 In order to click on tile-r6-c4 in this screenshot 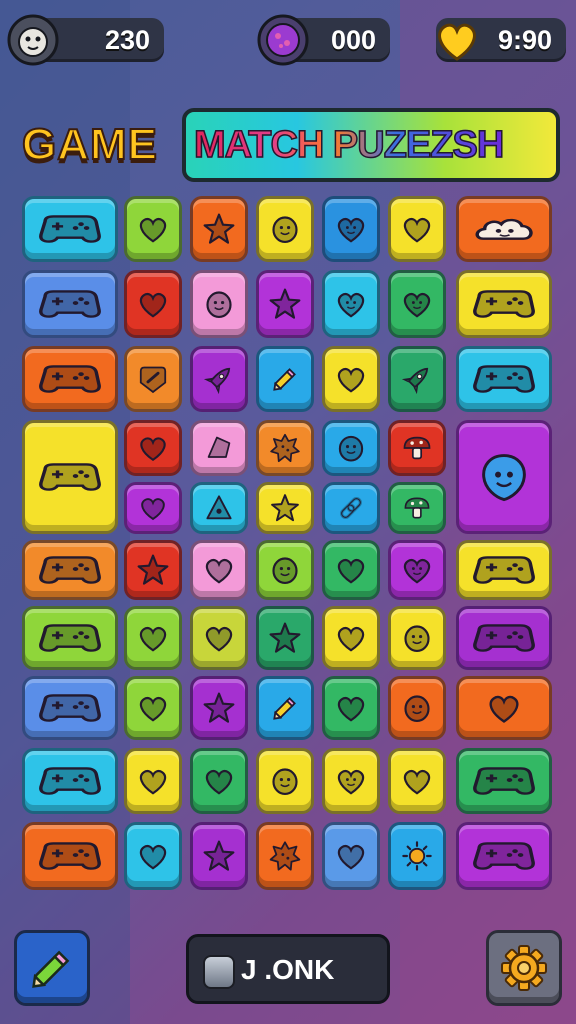, I will do `click(351, 638)`.